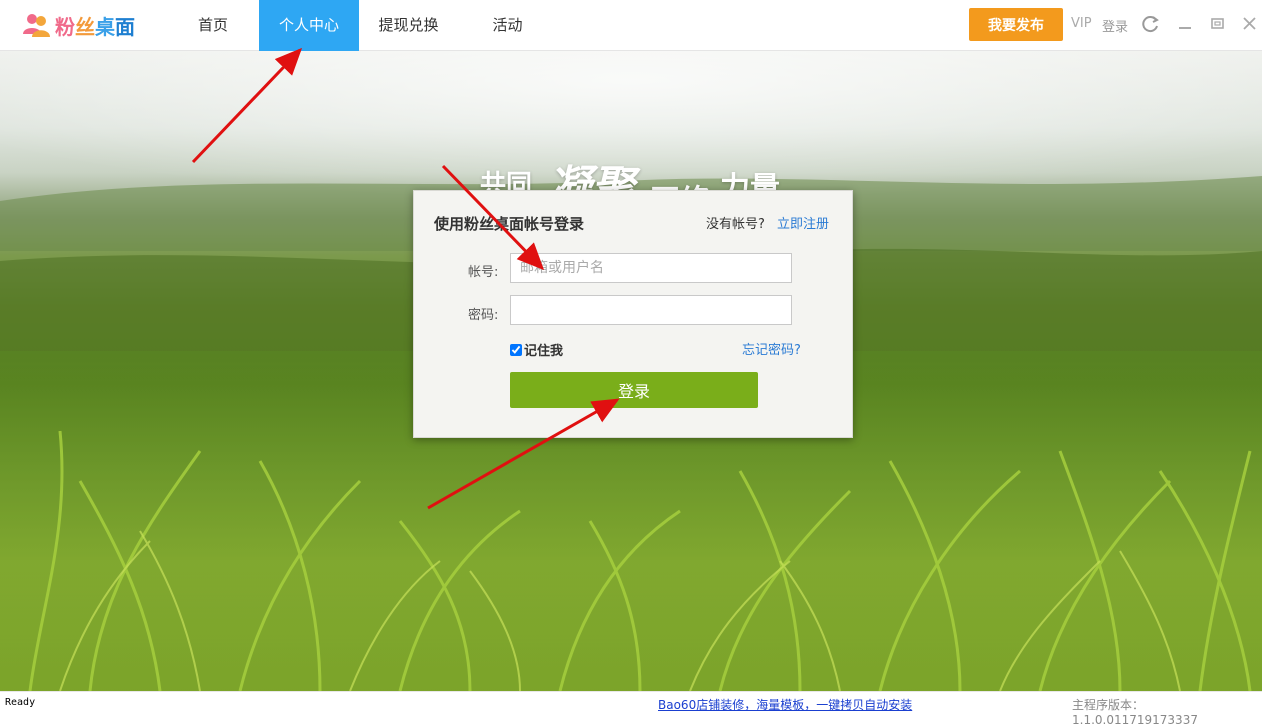  I want to click on users-logo-icon, so click(36, 25).